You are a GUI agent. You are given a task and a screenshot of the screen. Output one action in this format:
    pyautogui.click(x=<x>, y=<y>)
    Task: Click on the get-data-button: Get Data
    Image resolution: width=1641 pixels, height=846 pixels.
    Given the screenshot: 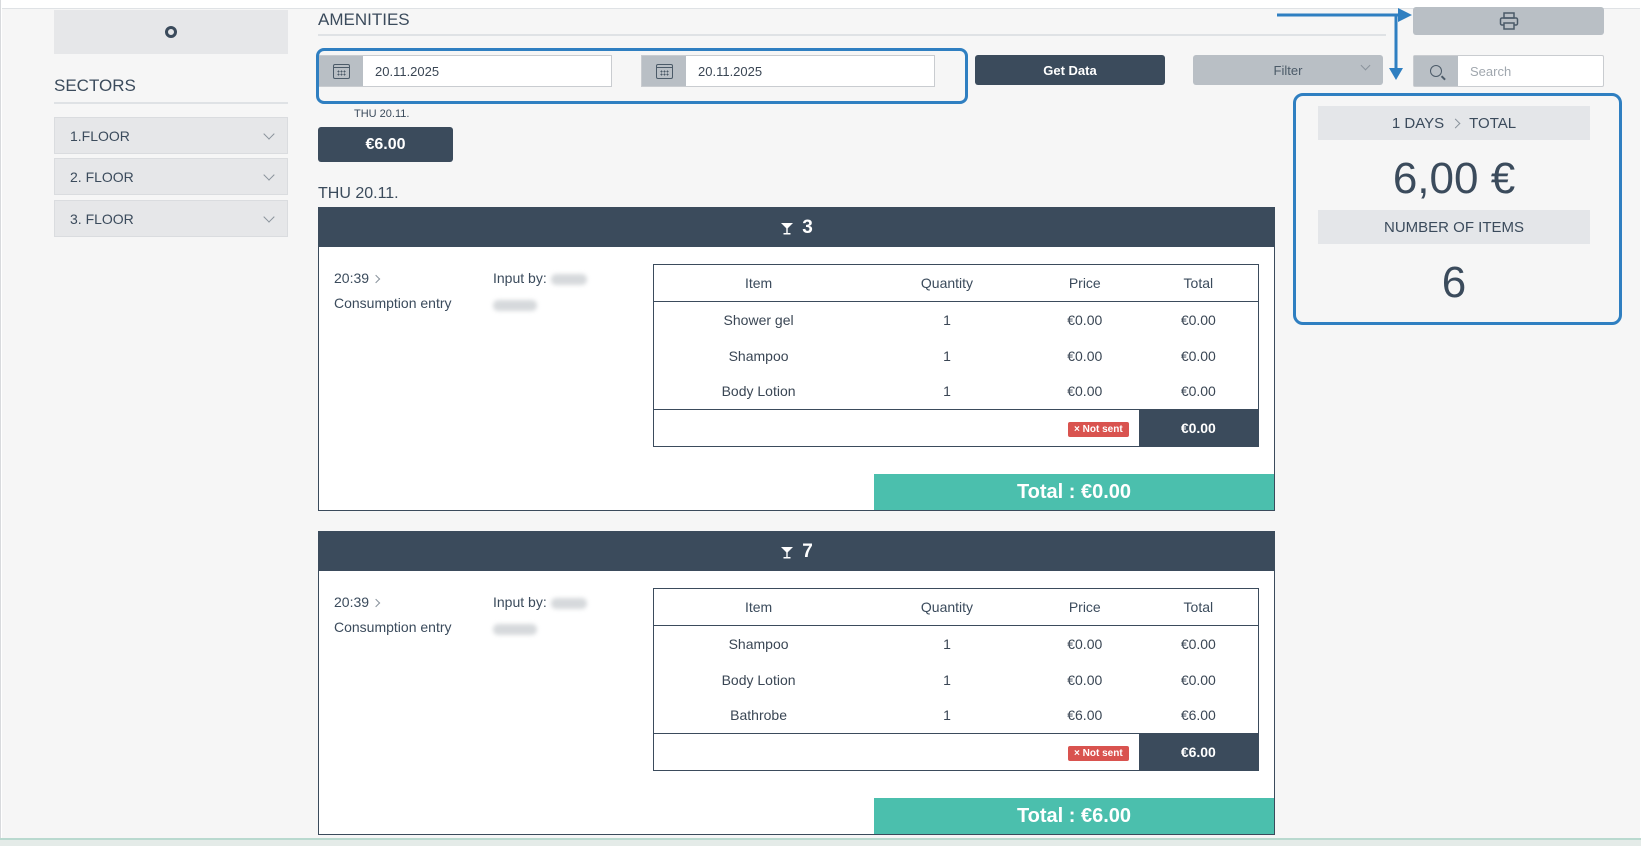 What is the action you would take?
    pyautogui.click(x=1070, y=70)
    